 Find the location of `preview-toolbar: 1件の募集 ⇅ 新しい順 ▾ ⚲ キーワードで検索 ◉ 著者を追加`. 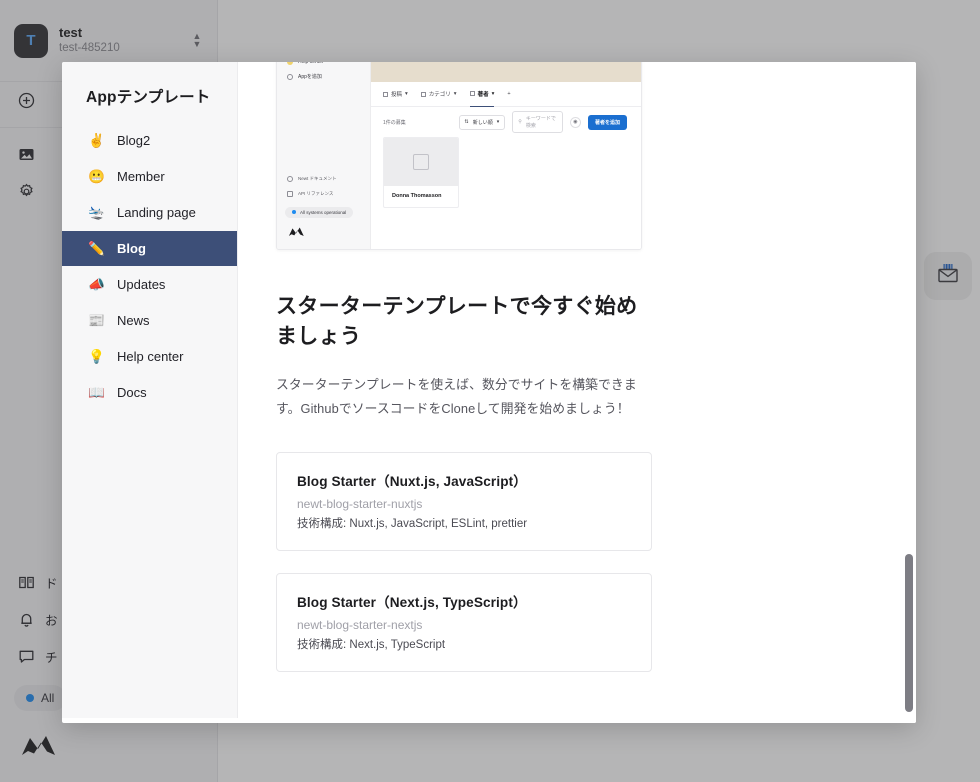

preview-toolbar: 1件の募集 ⇅ 新しい順 ▾ ⚲ キーワードで検索 ◉ 著者を追加 is located at coordinates (506, 122).